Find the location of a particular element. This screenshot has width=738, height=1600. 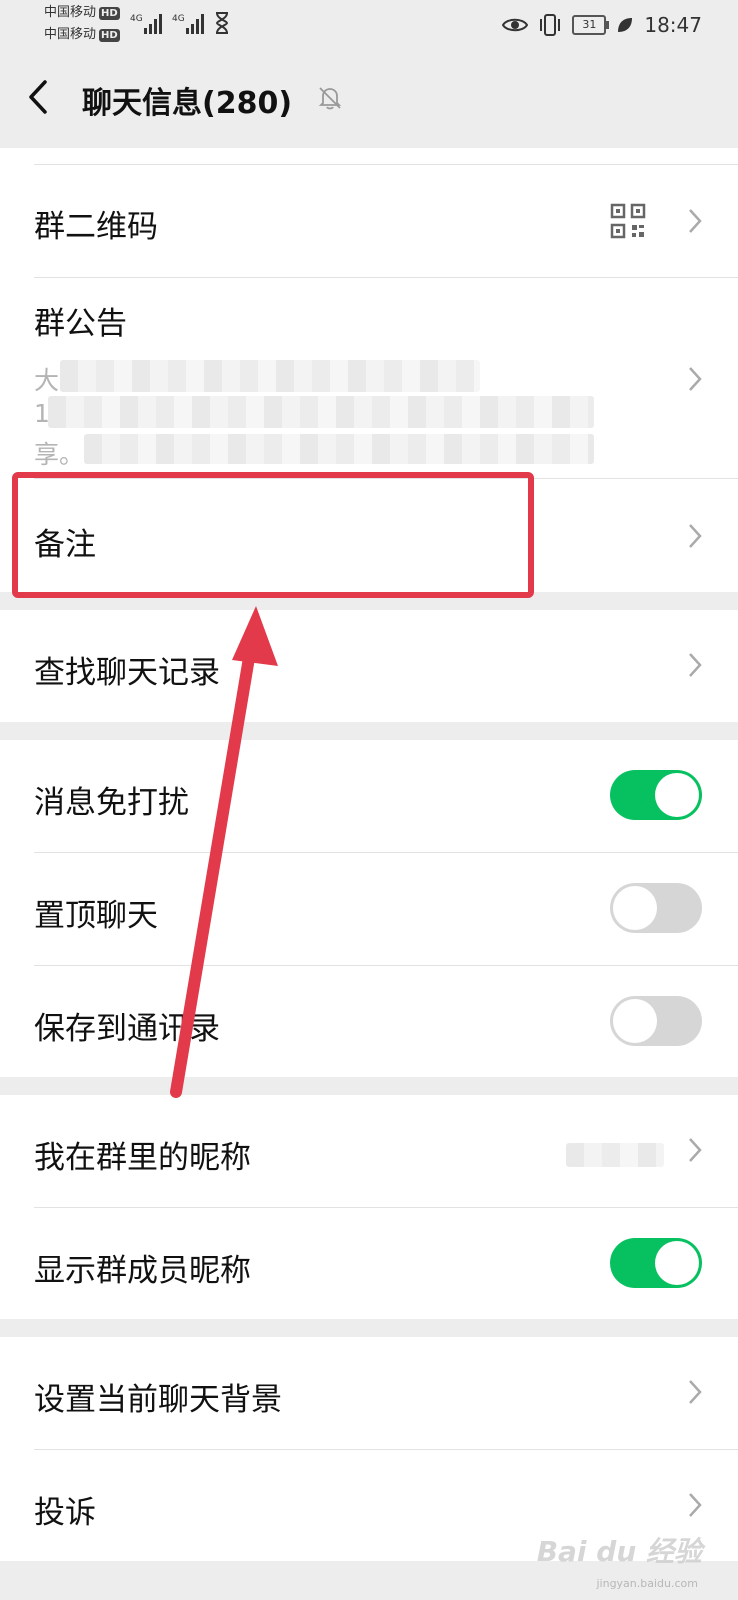

nav-bar: 聊天信息(280) is located at coordinates (369, 98).